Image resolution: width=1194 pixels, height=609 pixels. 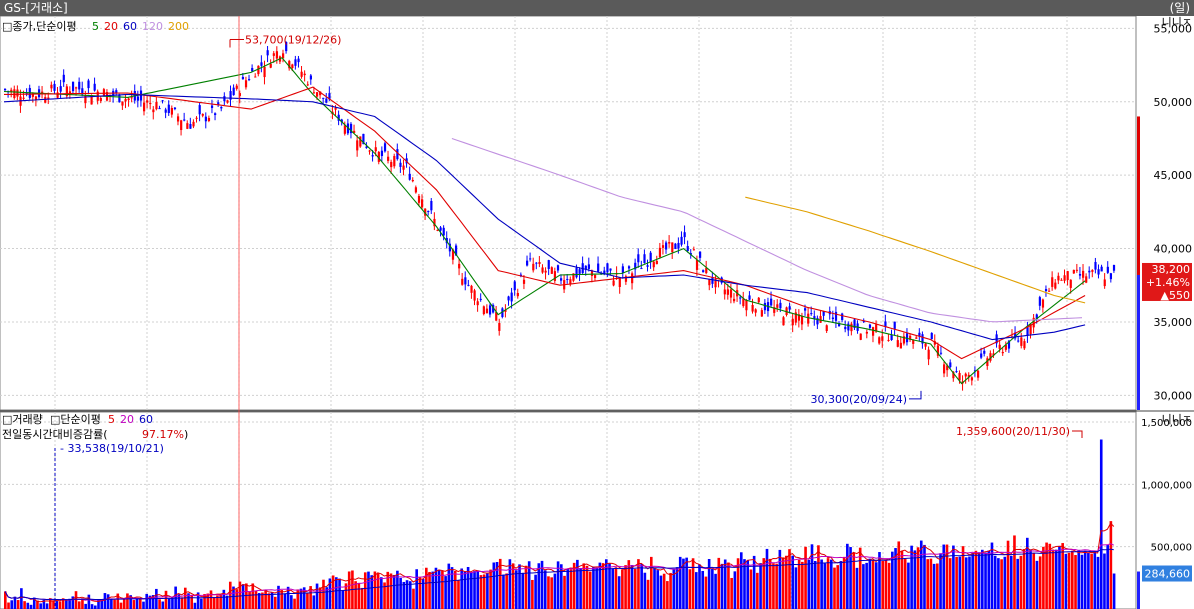 I want to click on change-amt-label: ▲550, so click(x=1175, y=295).